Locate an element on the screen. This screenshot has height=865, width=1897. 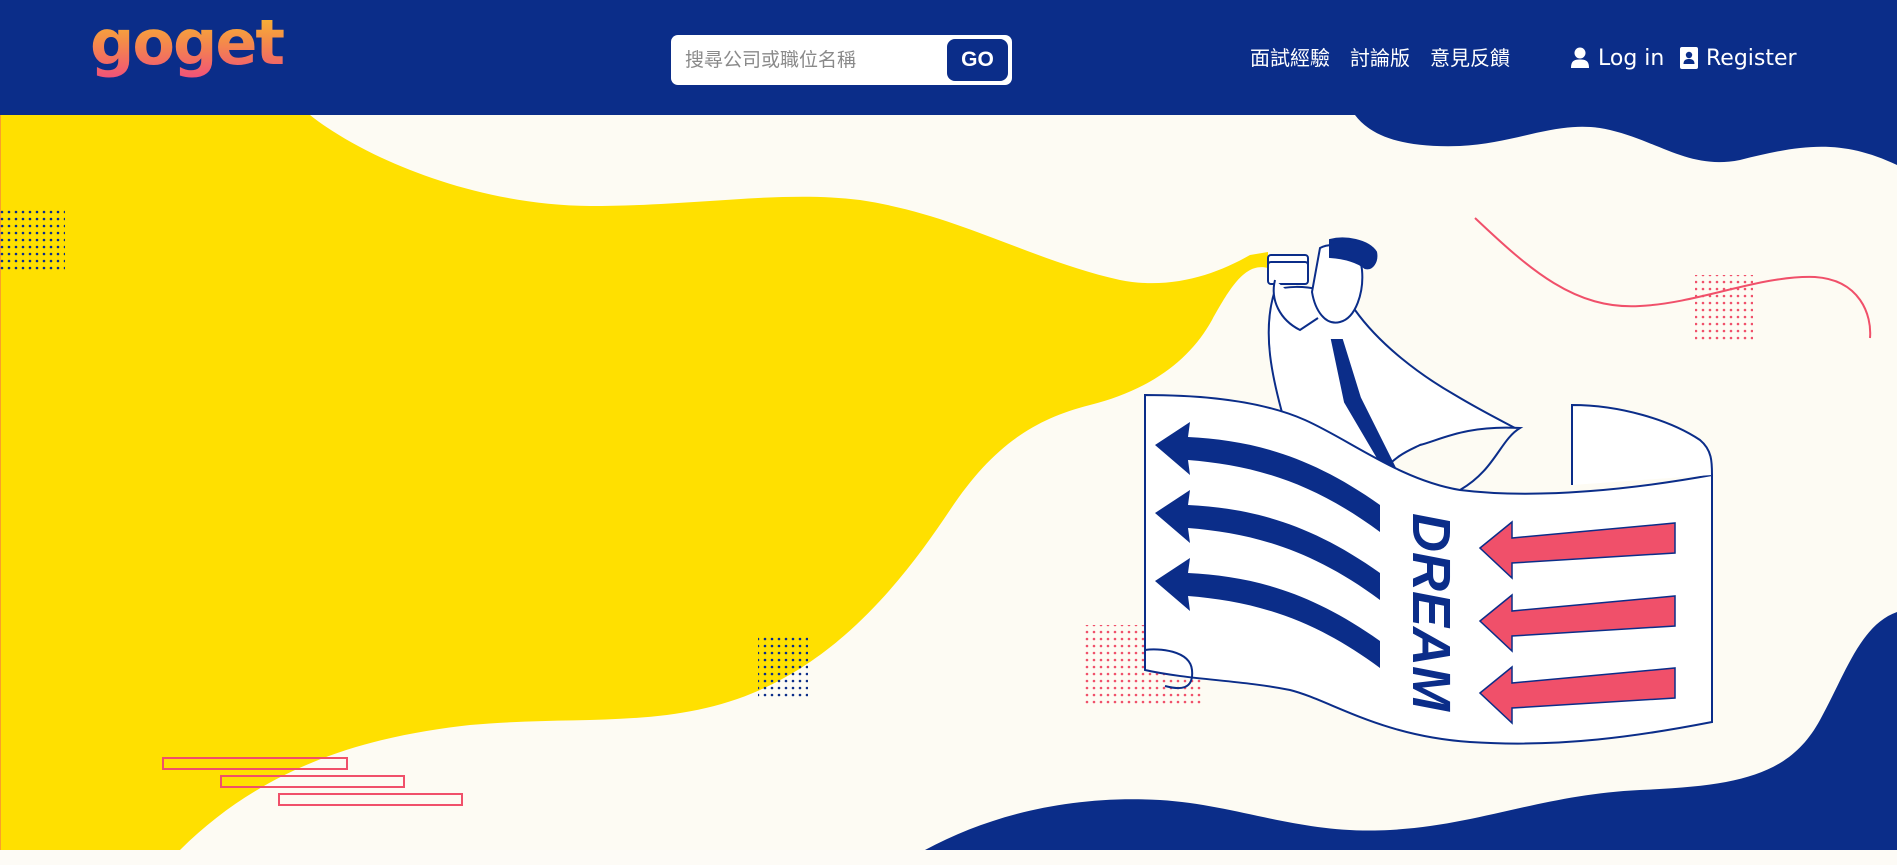
coral-arrows is located at coordinates (1577, 622).